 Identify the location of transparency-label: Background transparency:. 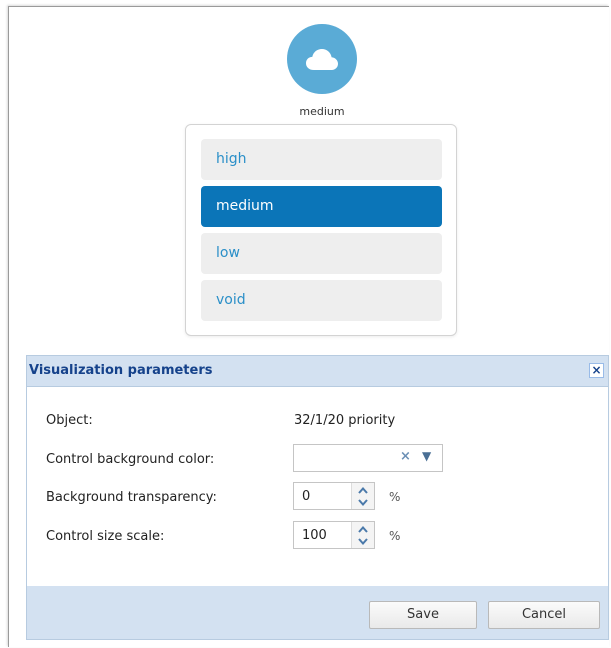
(131, 497).